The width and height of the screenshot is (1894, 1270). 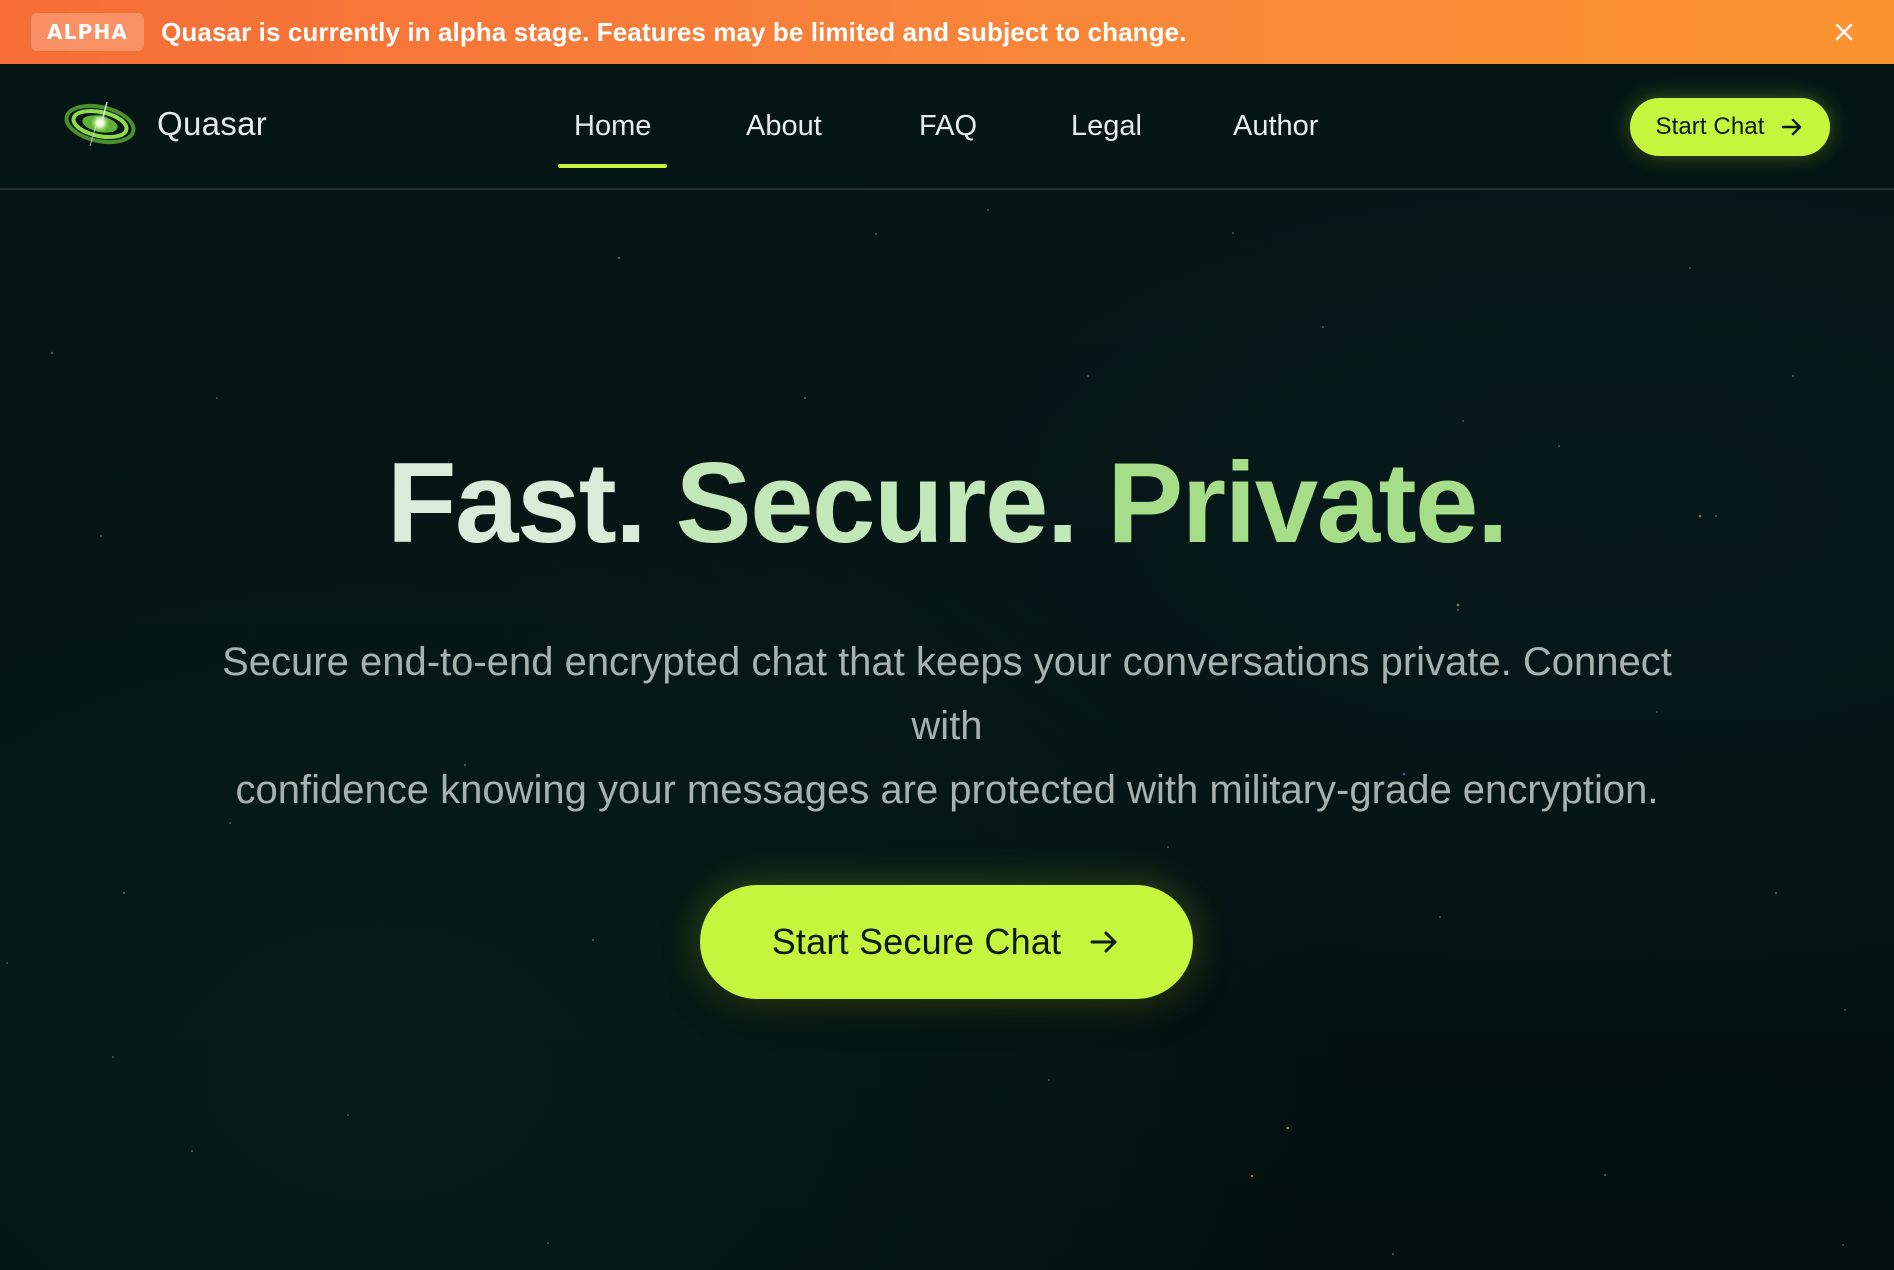 I want to click on nav-item-legal: Legal, so click(x=1106, y=126).